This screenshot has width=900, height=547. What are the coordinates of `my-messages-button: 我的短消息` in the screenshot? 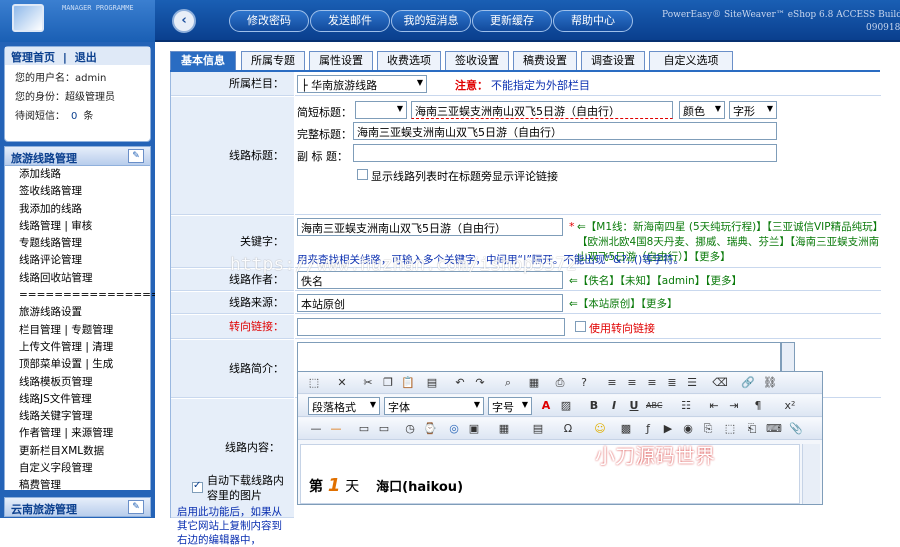 It's located at (431, 21).